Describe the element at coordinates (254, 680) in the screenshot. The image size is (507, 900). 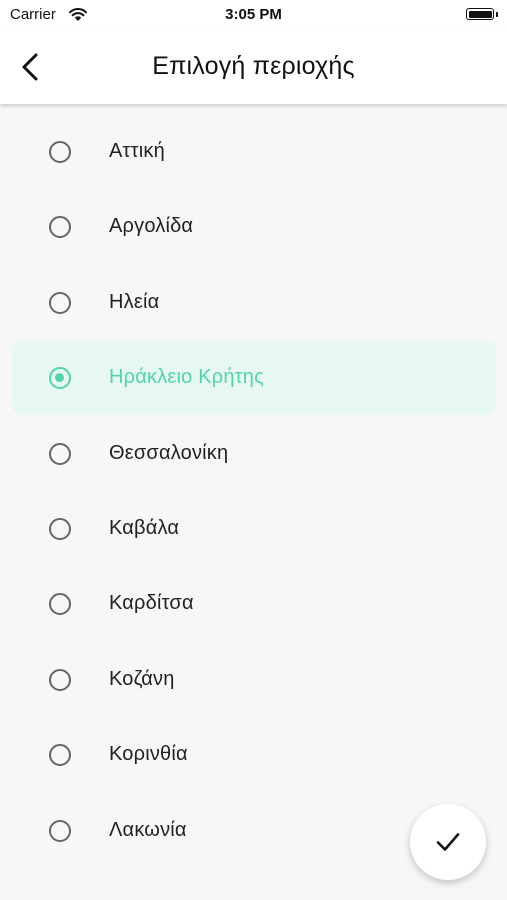
I see `region-item: Κοζάνη` at that location.